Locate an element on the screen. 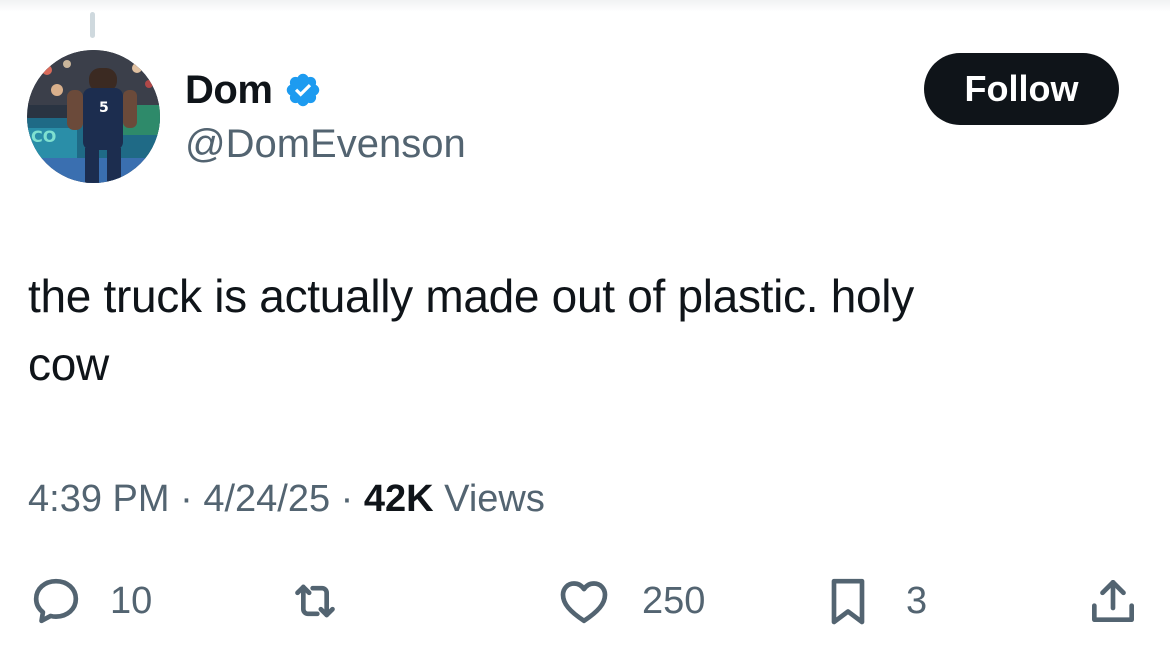 The width and height of the screenshot is (1170, 653). tweet-time: 4:39 PM is located at coordinates (99, 499).